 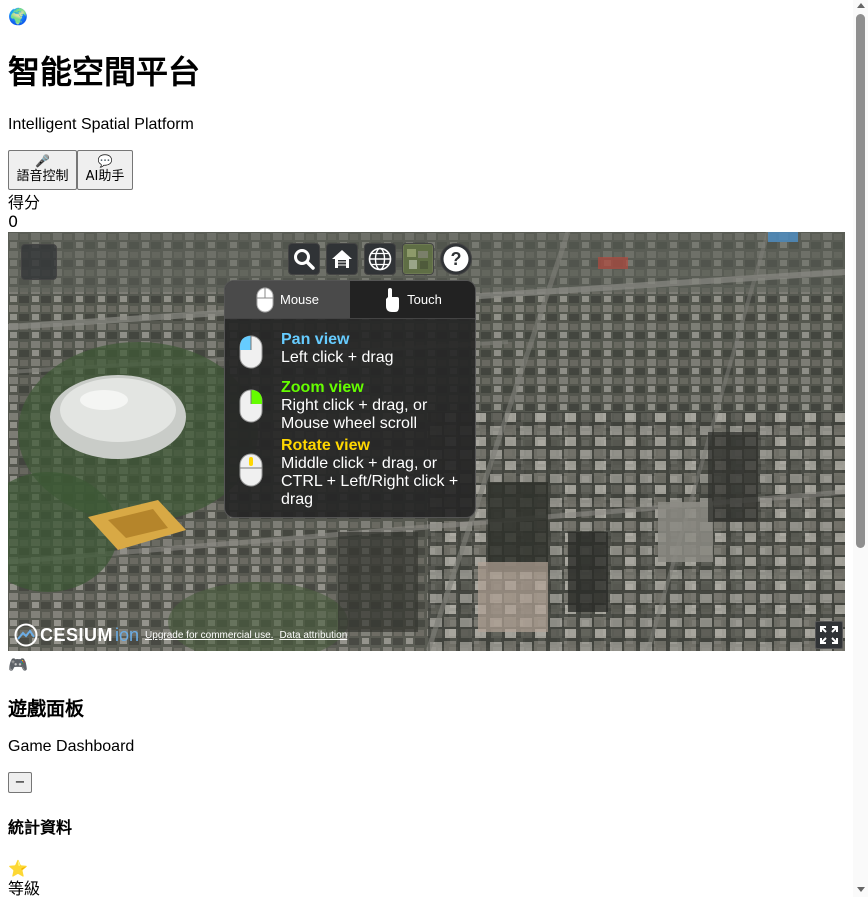 I want to click on help-button: ?, so click(x=456, y=259).